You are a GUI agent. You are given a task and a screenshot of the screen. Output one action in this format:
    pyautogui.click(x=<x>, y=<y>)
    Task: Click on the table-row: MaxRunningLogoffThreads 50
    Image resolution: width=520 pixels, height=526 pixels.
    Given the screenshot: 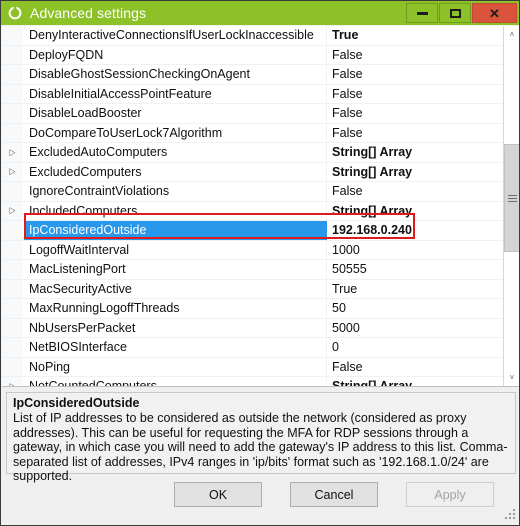 What is the action you would take?
    pyautogui.click(x=252, y=309)
    